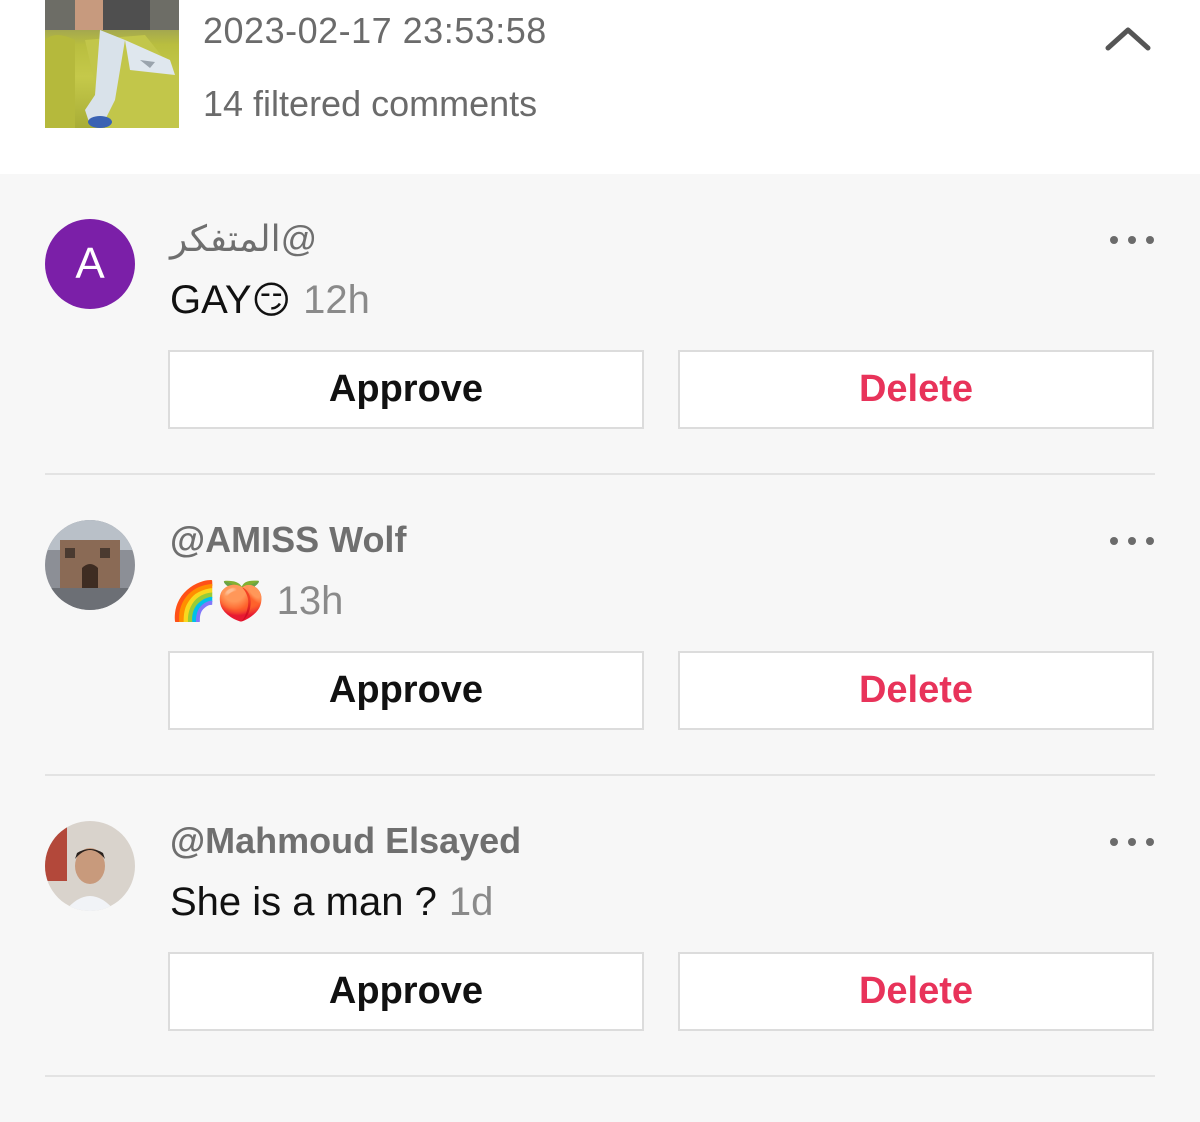  What do you see at coordinates (1128, 40) in the screenshot?
I see `chevron-up-icon` at bounding box center [1128, 40].